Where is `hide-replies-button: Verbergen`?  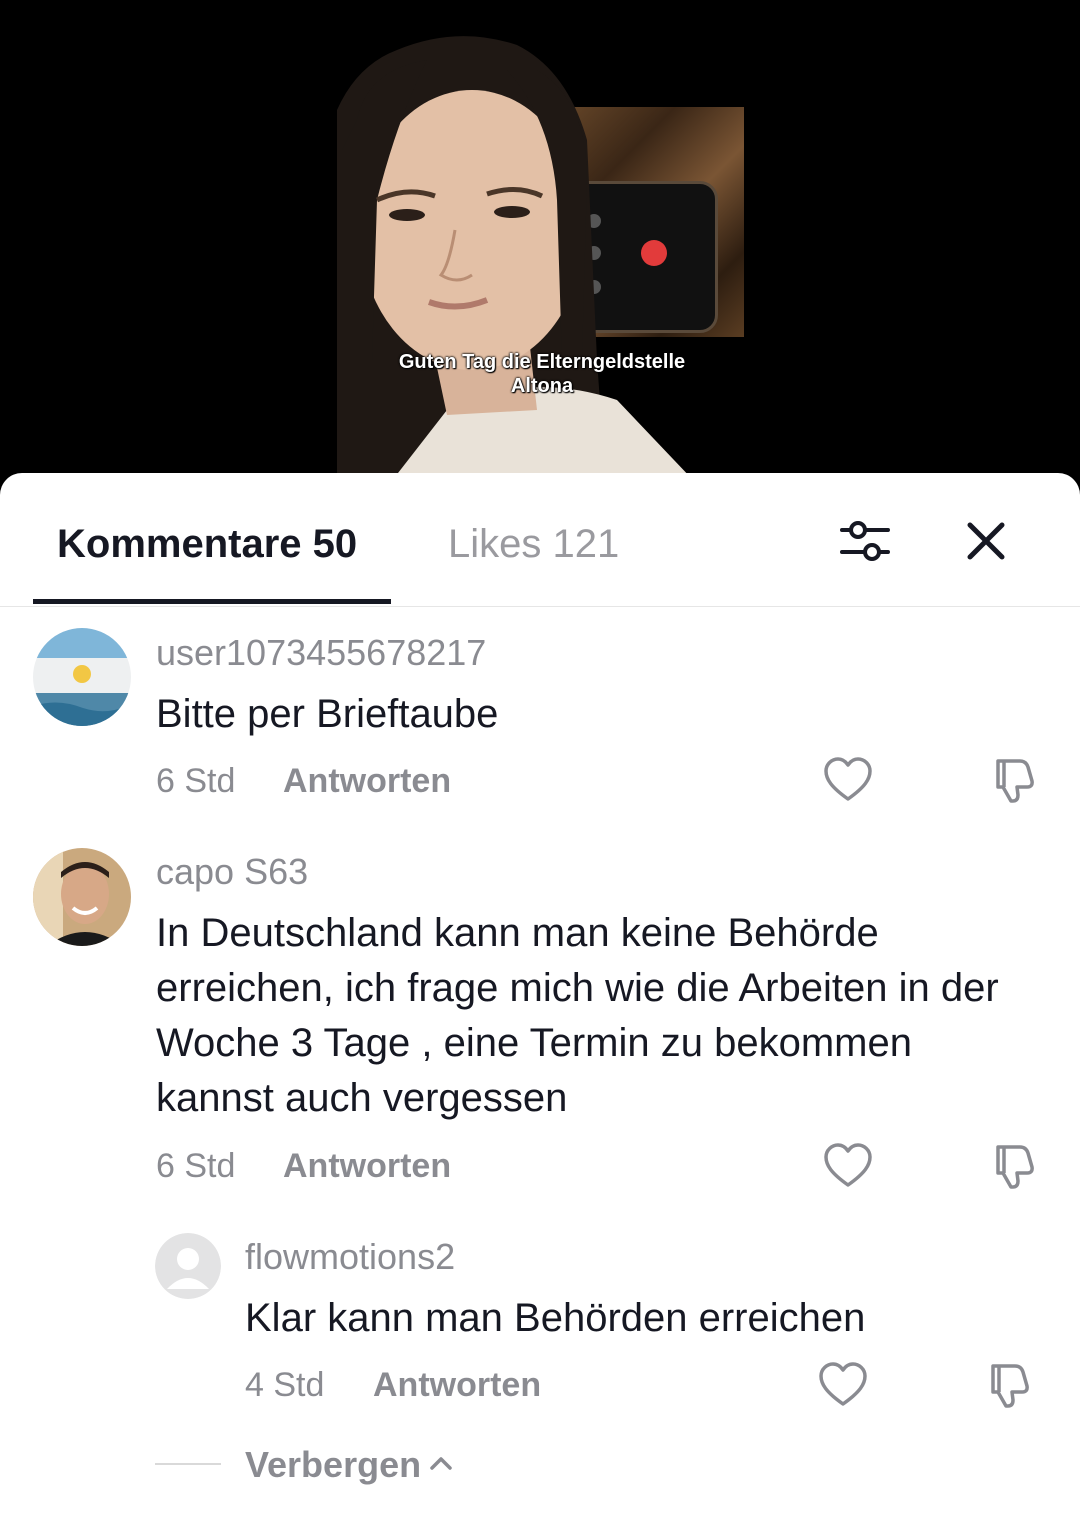 hide-replies-button: Verbergen is located at coordinates (333, 1465).